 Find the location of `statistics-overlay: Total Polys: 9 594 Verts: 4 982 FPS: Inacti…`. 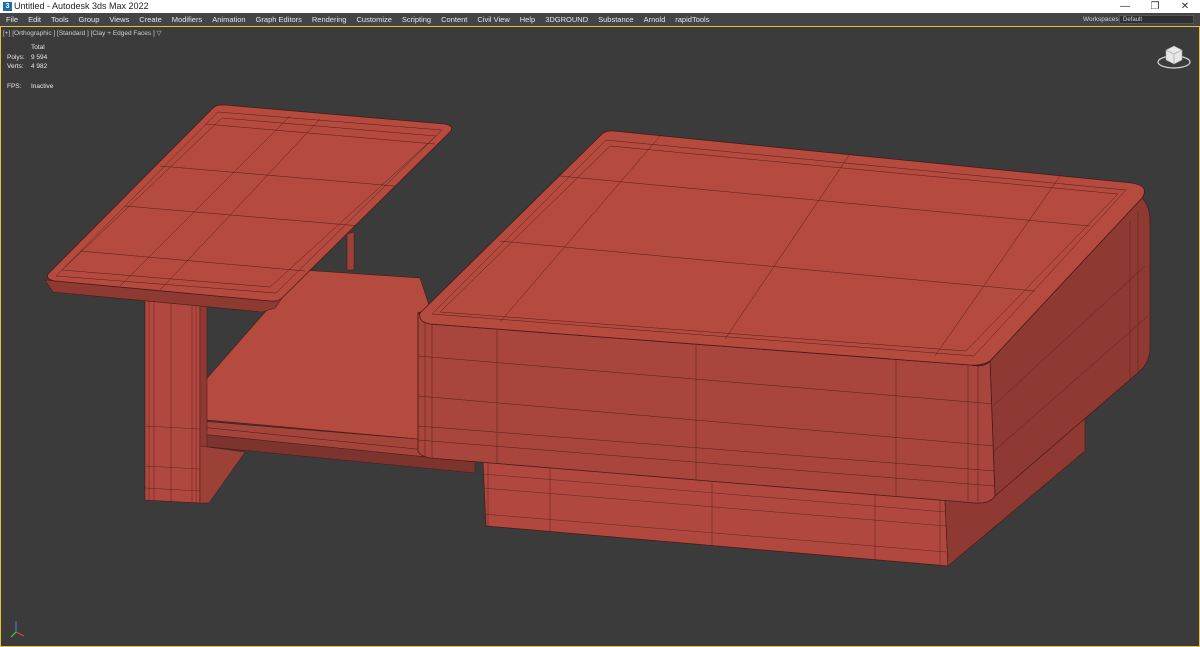

statistics-overlay: Total Polys: 9 594 Verts: 4 982 FPS: Inacti… is located at coordinates (47, 67).